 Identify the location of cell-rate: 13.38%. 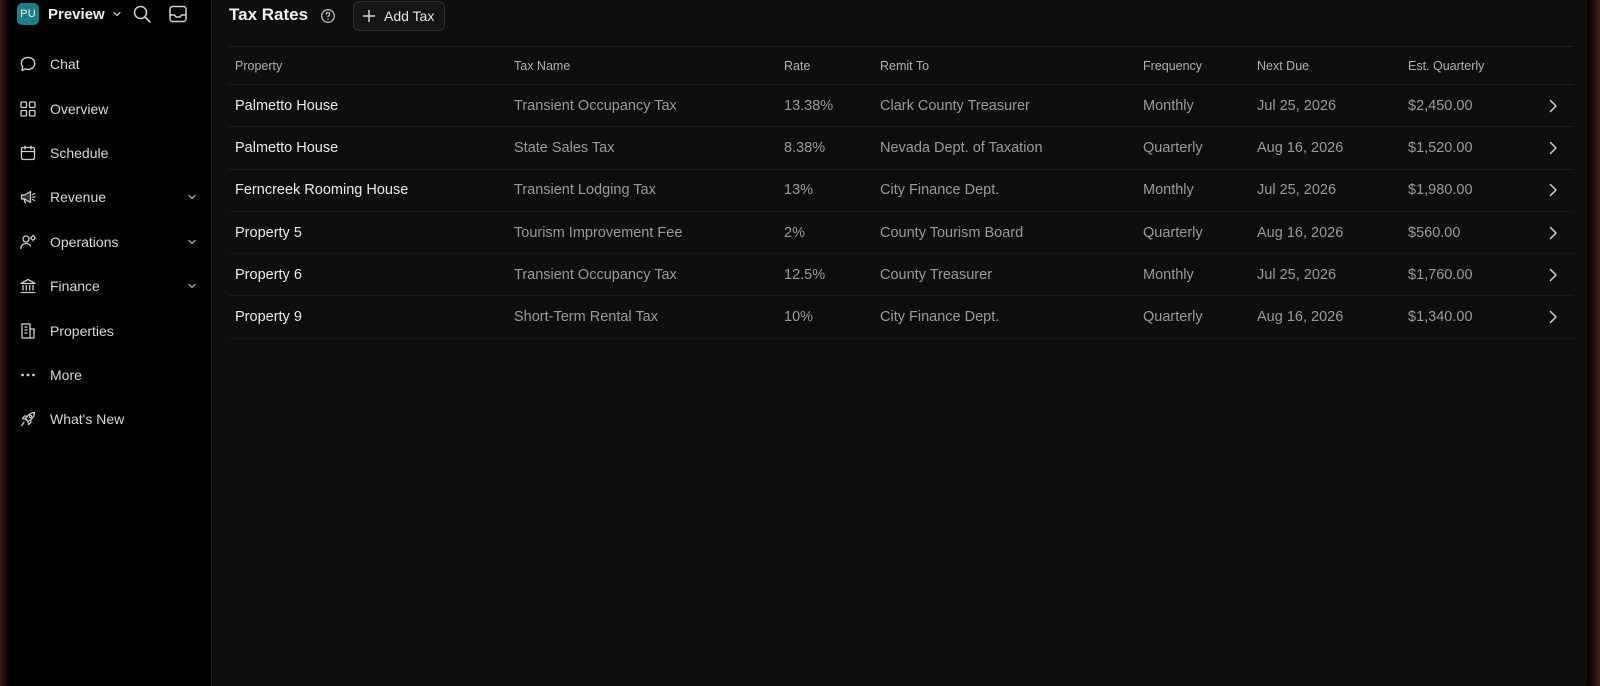
(809, 105).